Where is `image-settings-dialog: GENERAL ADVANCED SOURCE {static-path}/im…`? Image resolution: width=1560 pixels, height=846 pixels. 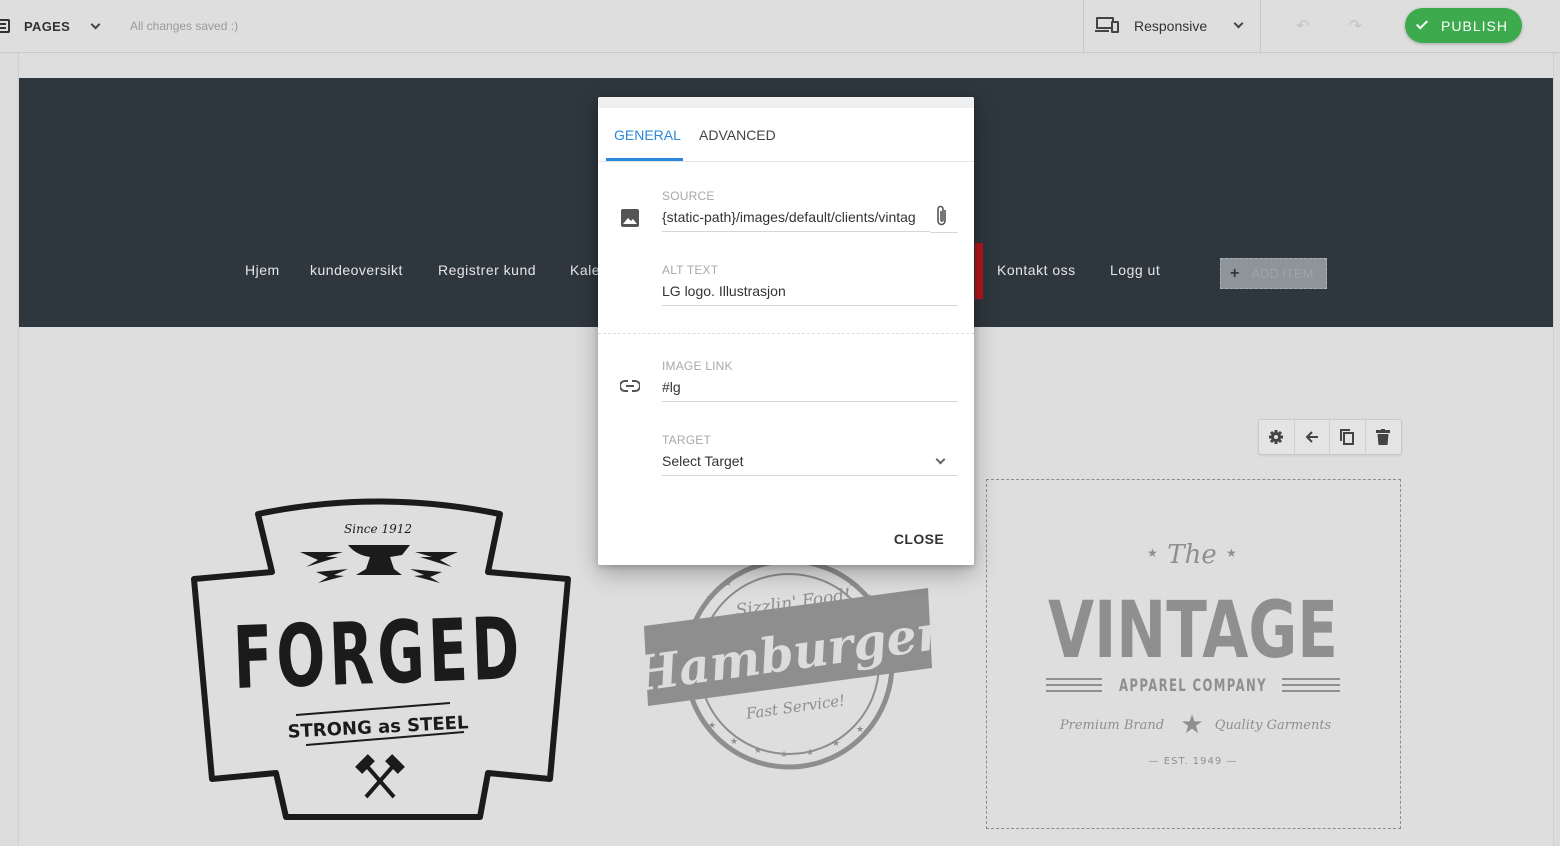
image-settings-dialog: GENERAL ADVANCED SOURCE {static-path}/im… is located at coordinates (786, 331).